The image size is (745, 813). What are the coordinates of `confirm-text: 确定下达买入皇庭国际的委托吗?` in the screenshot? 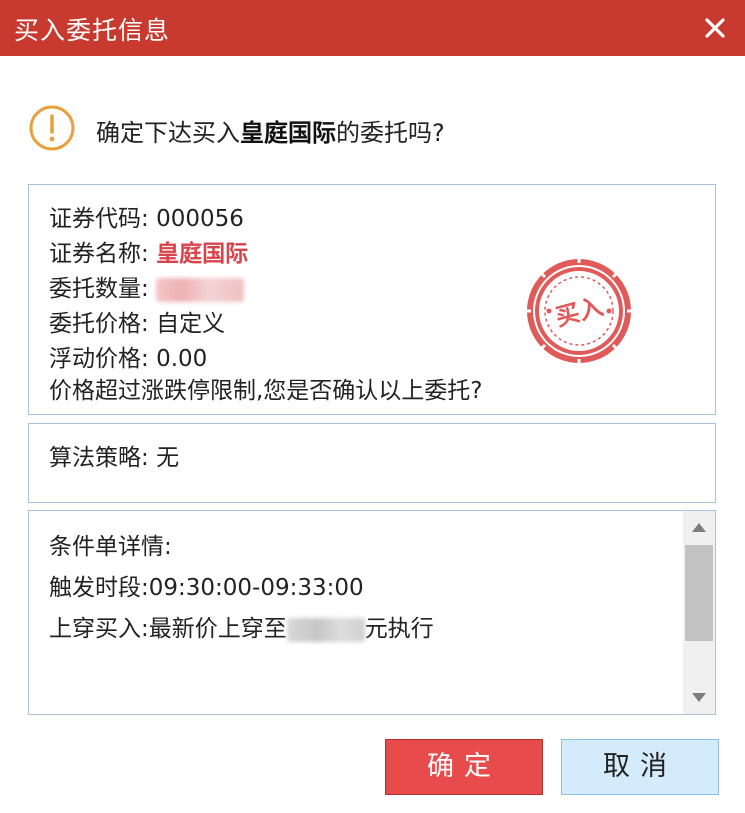 It's located at (270, 130).